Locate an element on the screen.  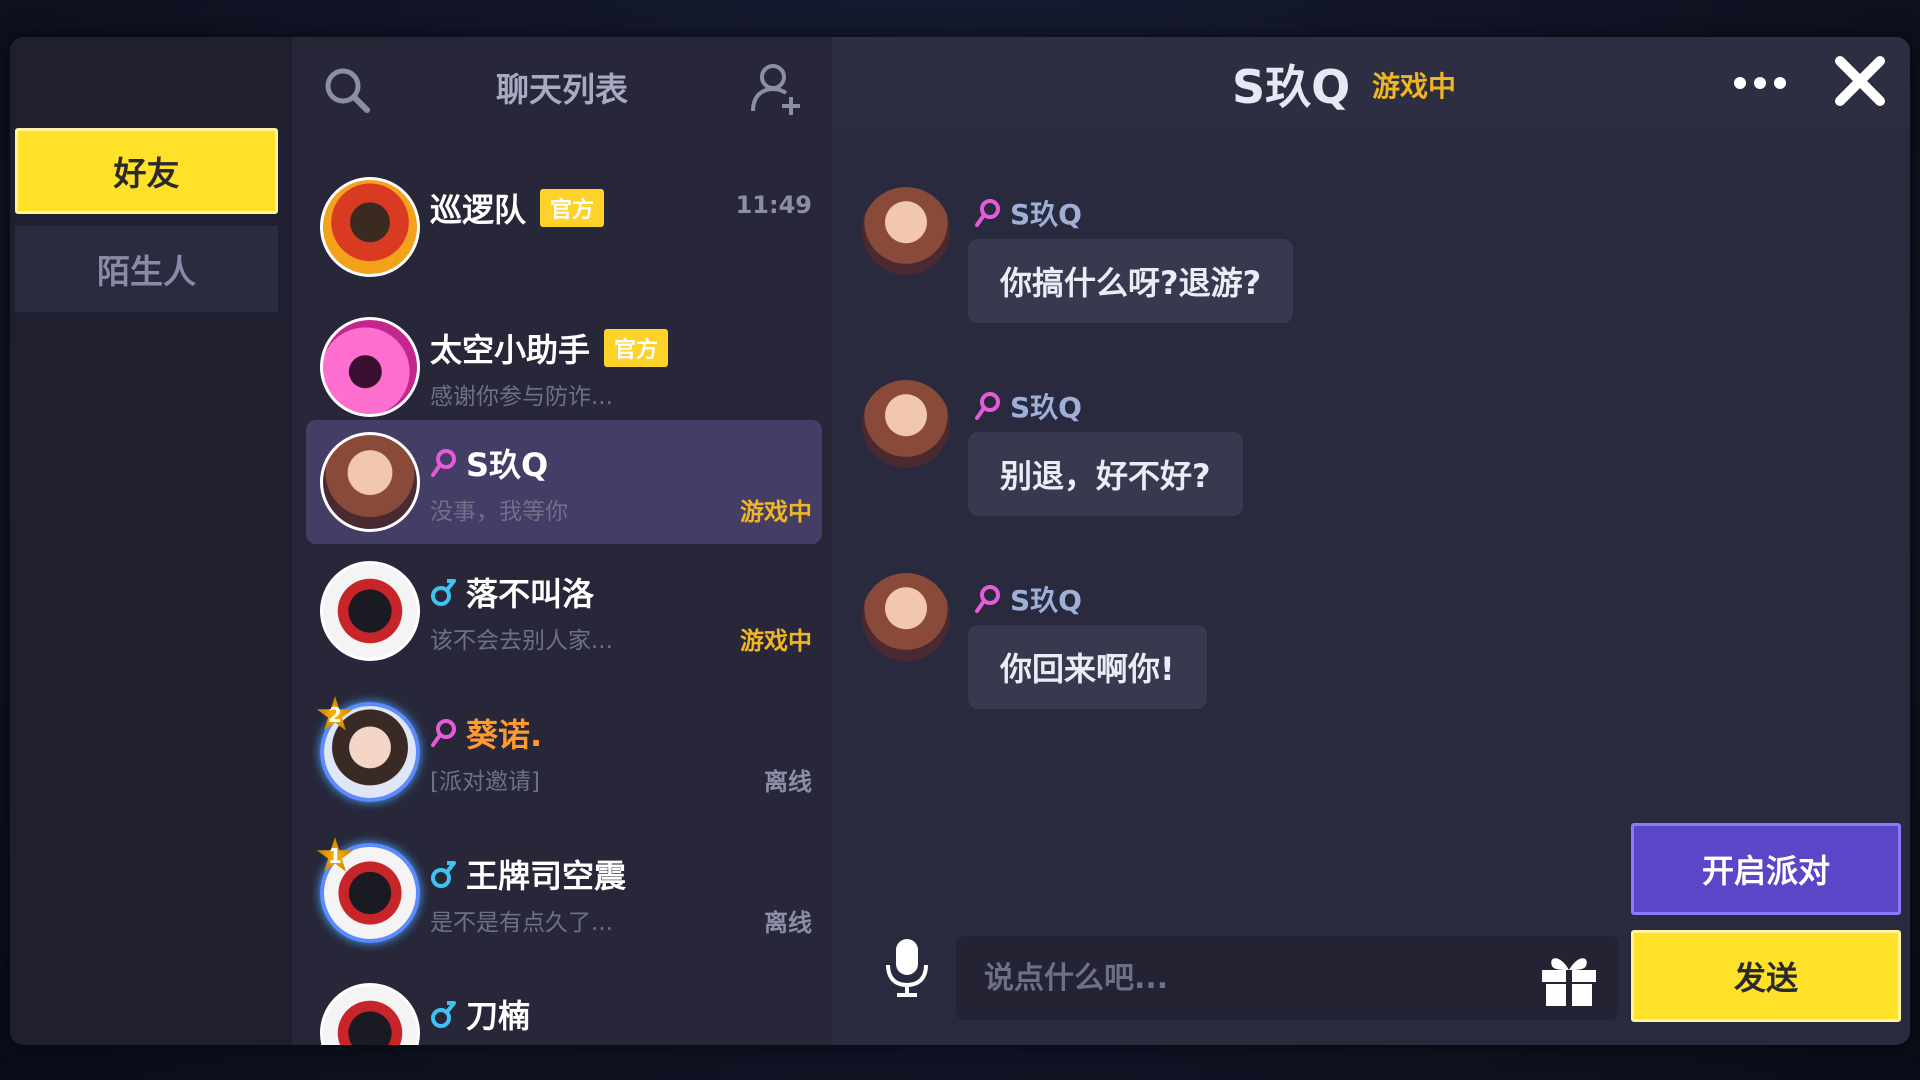
chat-name: 葵诺. is located at coordinates (486, 733).